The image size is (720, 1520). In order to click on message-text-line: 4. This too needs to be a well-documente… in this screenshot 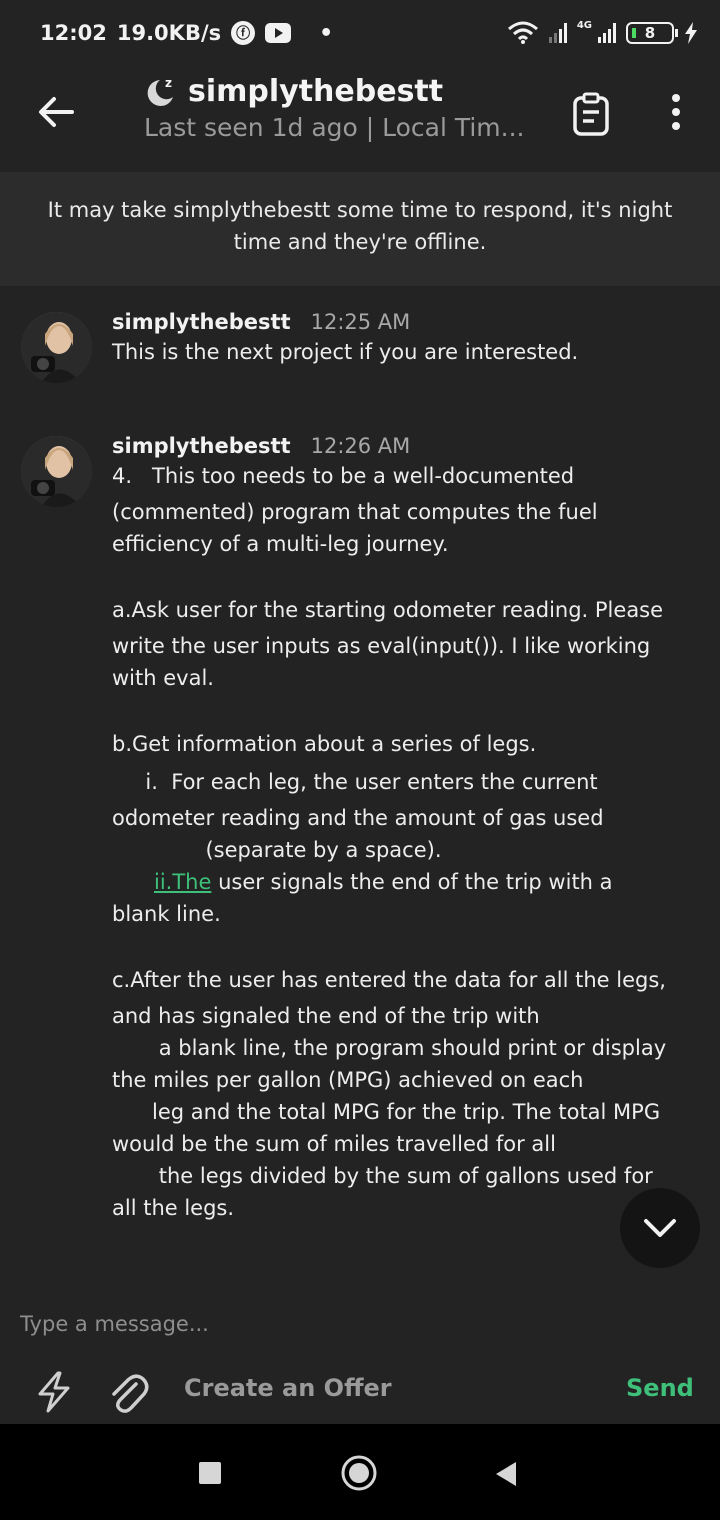, I will do `click(343, 476)`.